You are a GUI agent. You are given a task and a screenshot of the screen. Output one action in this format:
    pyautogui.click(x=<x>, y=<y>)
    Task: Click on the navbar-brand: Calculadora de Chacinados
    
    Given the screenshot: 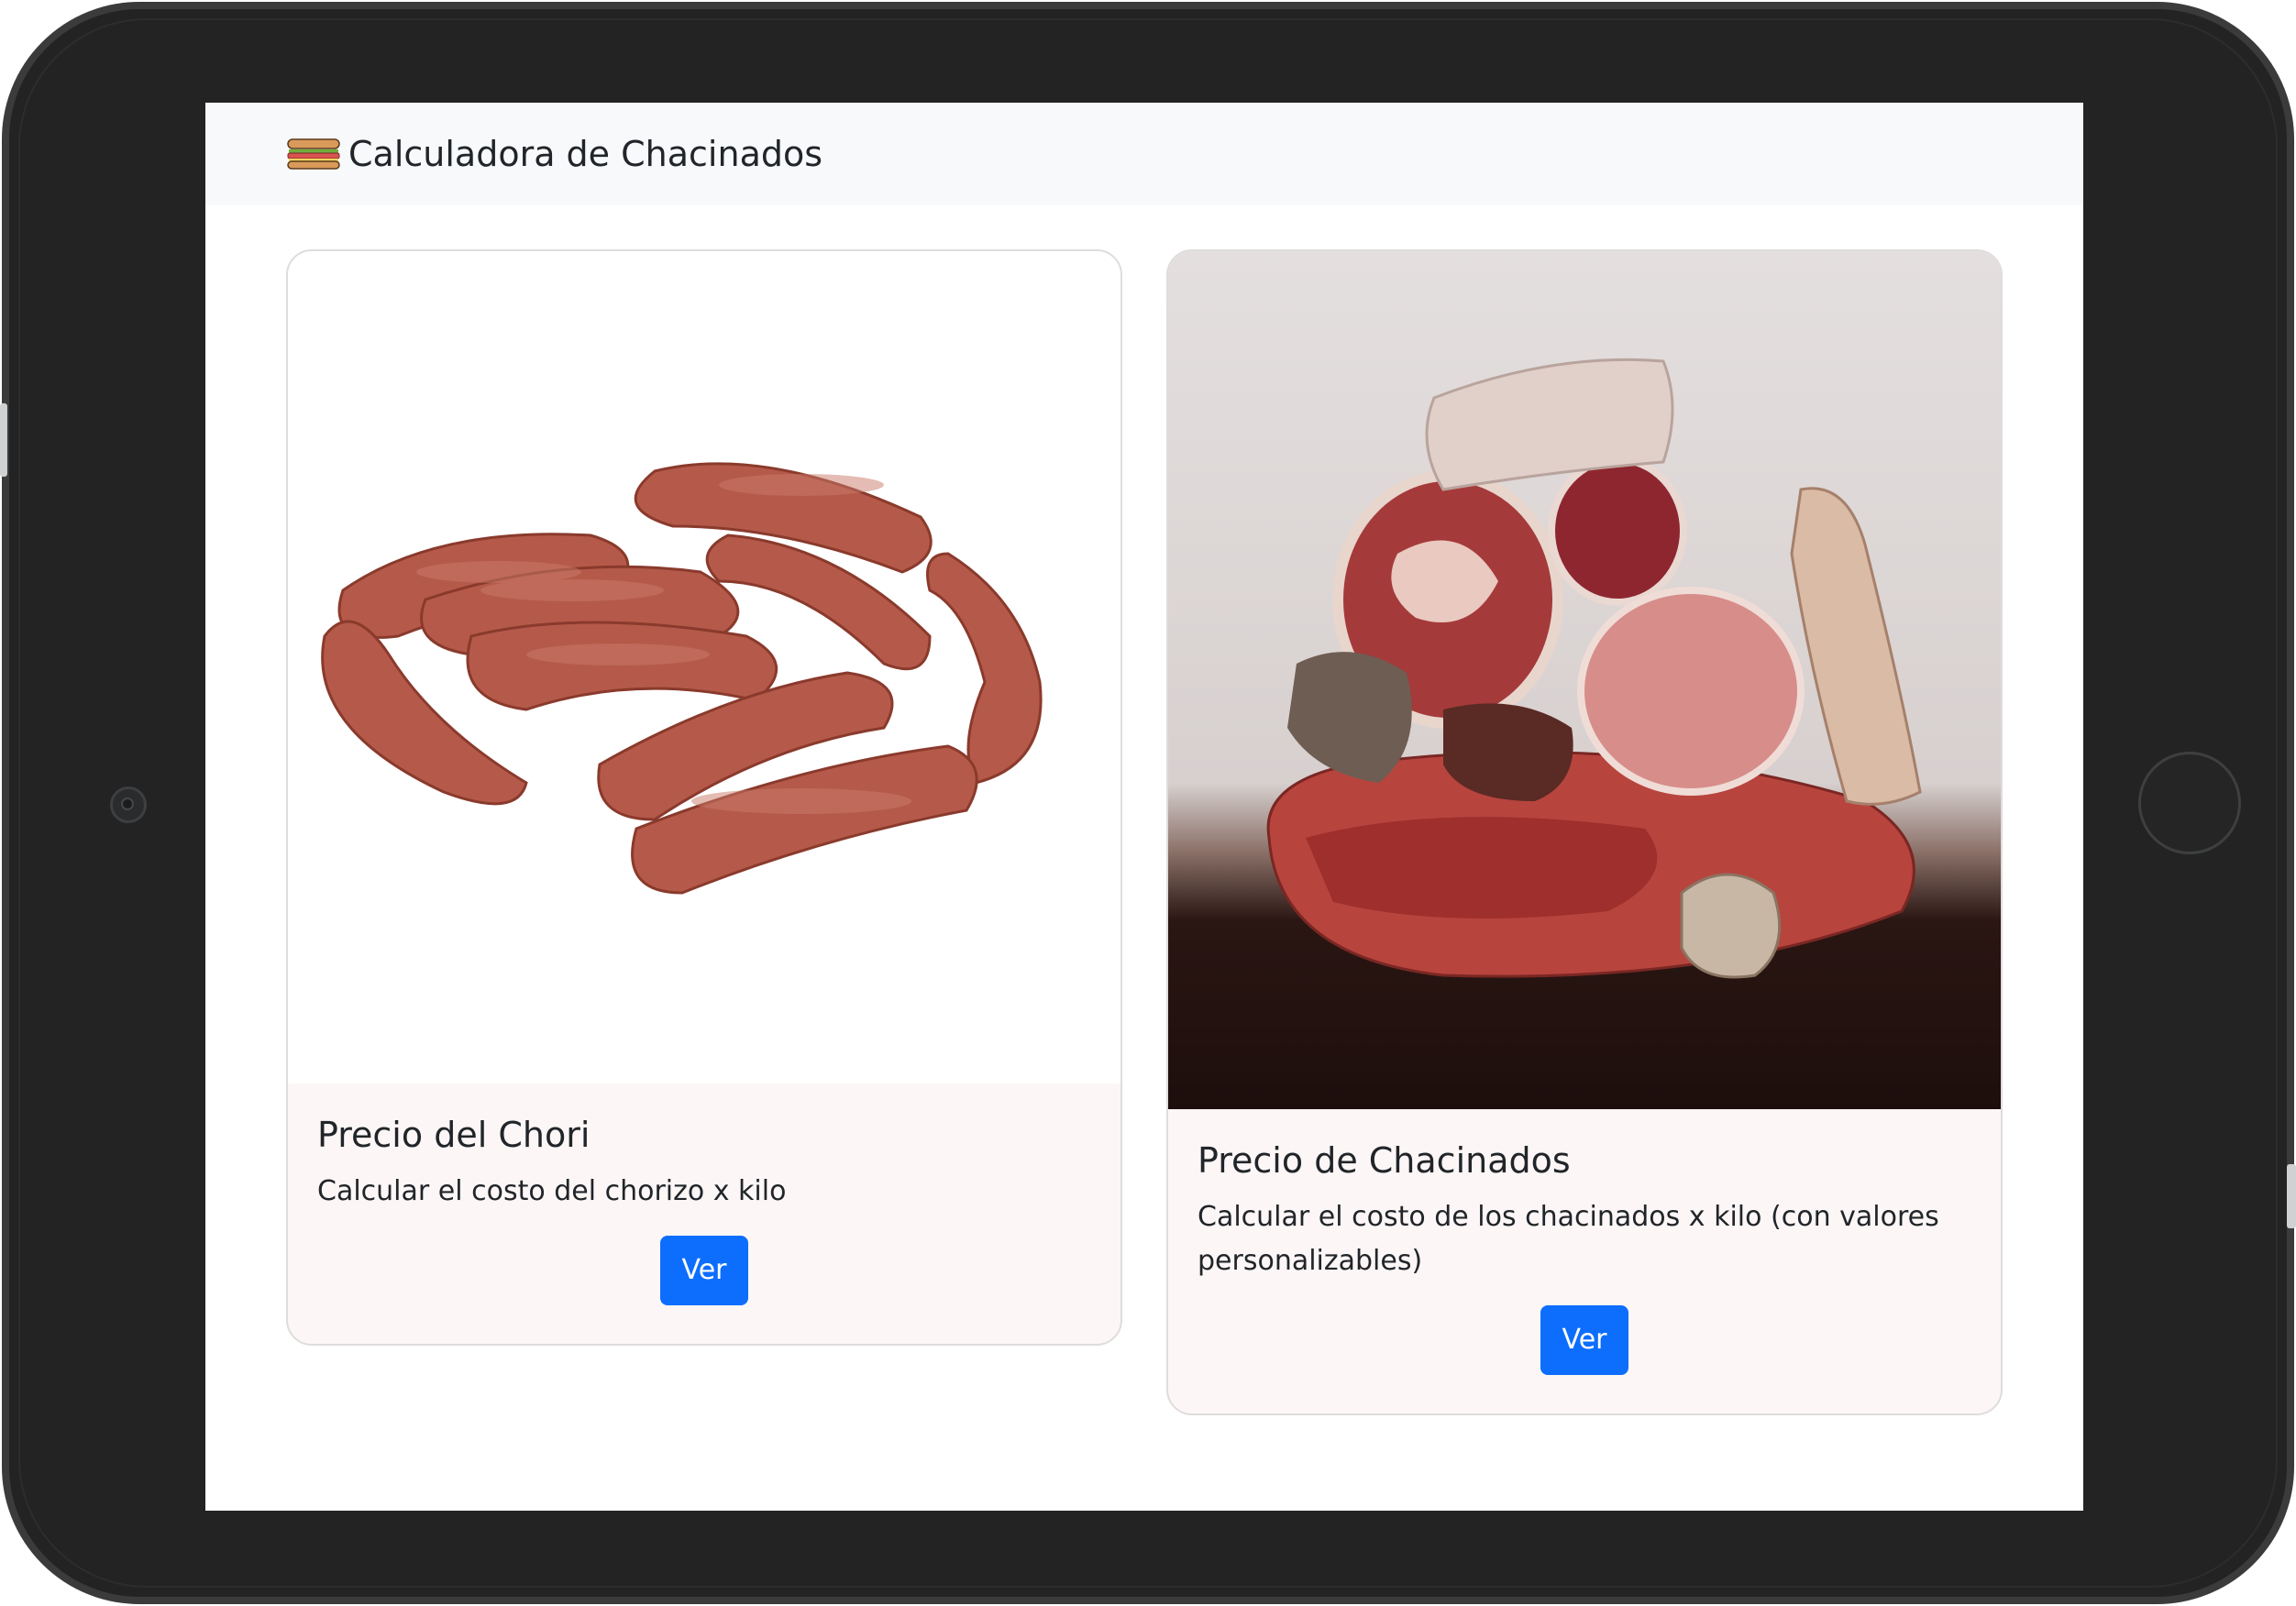 What is the action you would take?
    pyautogui.click(x=554, y=154)
    